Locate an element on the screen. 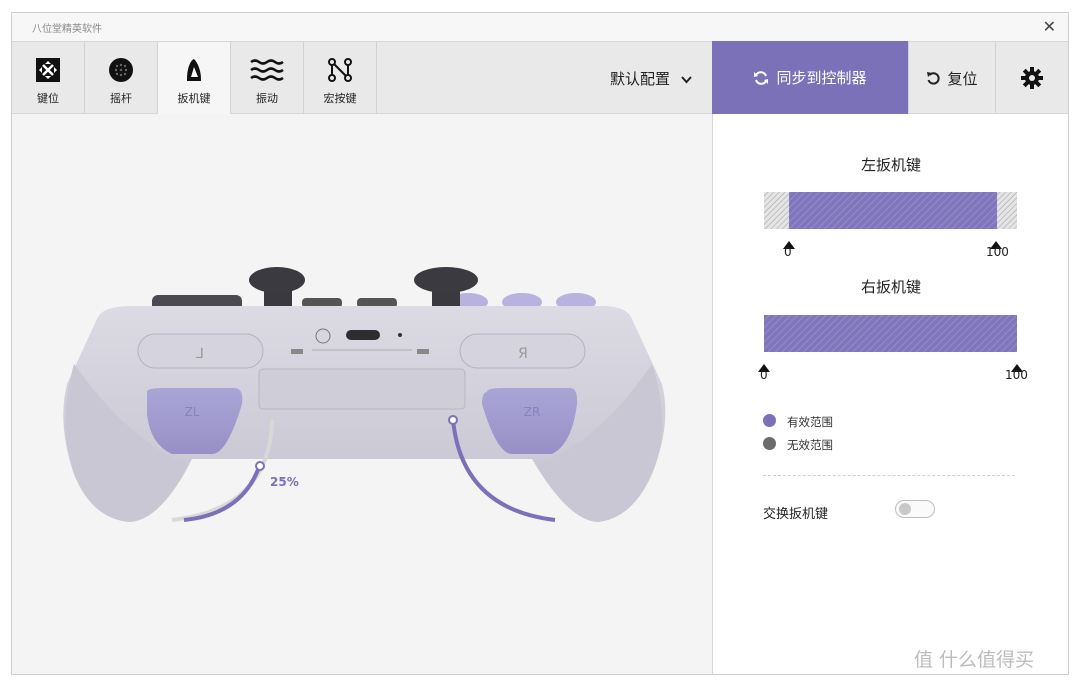  swap-triggers-label: 交换扳机键 is located at coordinates (796, 514).